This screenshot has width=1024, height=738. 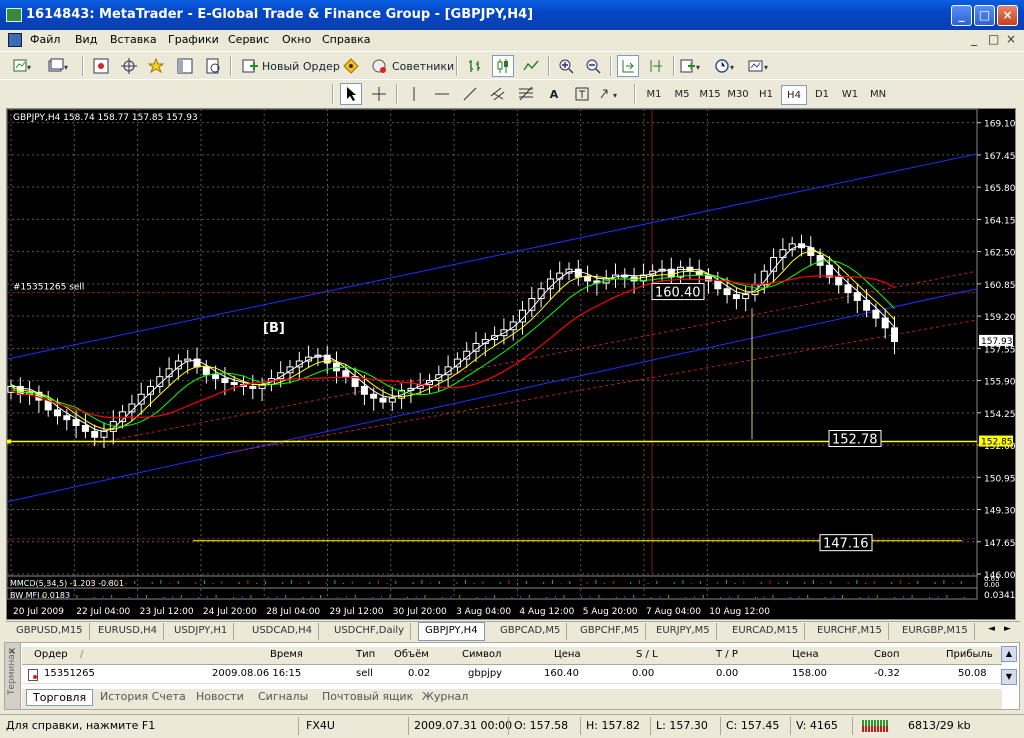 I want to click on mdi-minimize-button: _, so click(x=974, y=39).